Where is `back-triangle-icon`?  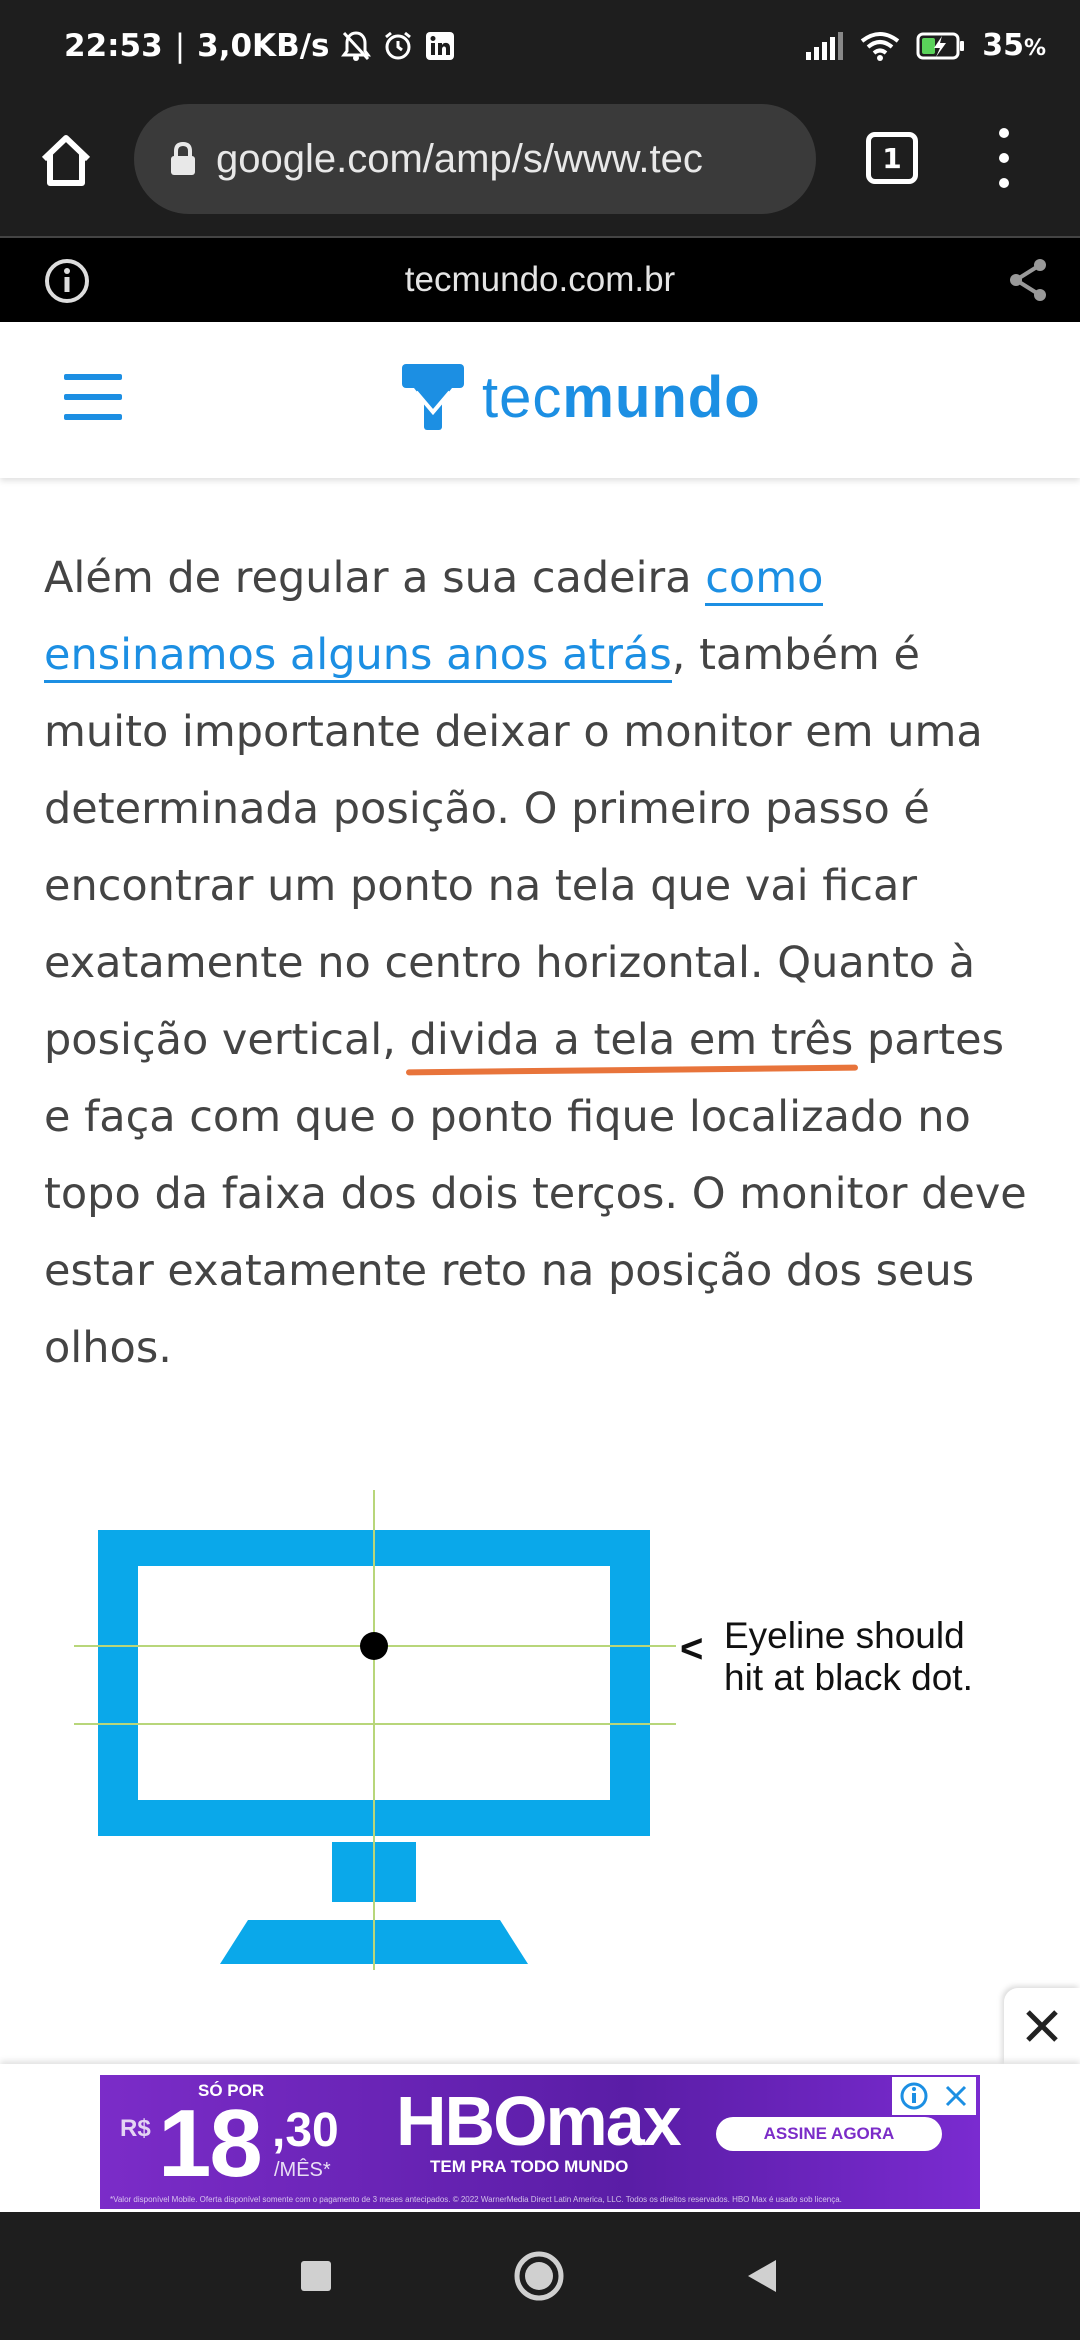 back-triangle-icon is located at coordinates (762, 2276).